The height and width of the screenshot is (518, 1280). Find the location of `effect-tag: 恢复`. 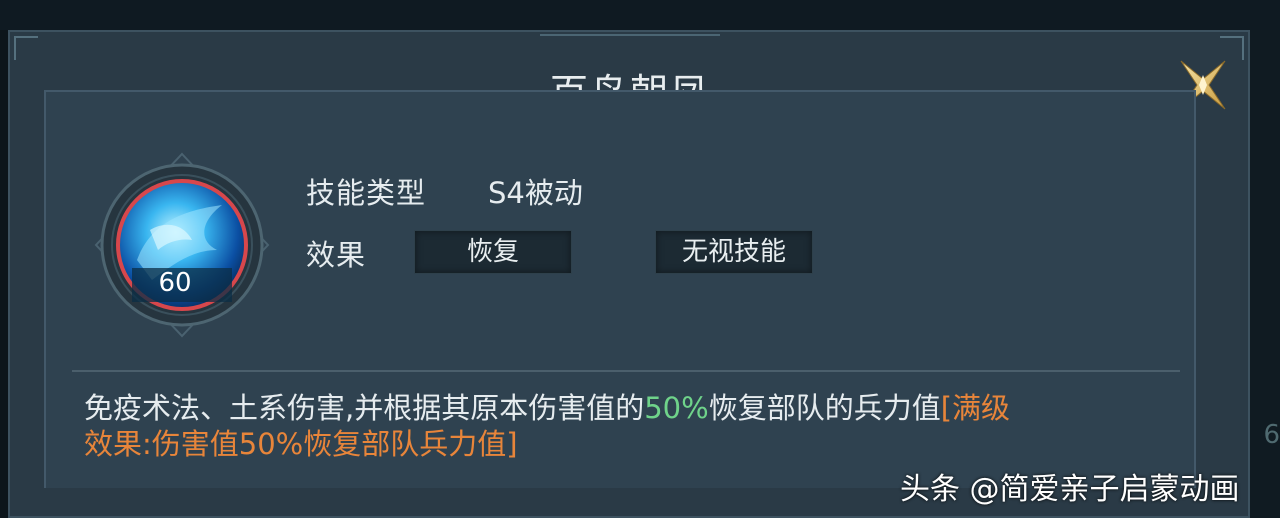

effect-tag: 恢复 is located at coordinates (493, 252).